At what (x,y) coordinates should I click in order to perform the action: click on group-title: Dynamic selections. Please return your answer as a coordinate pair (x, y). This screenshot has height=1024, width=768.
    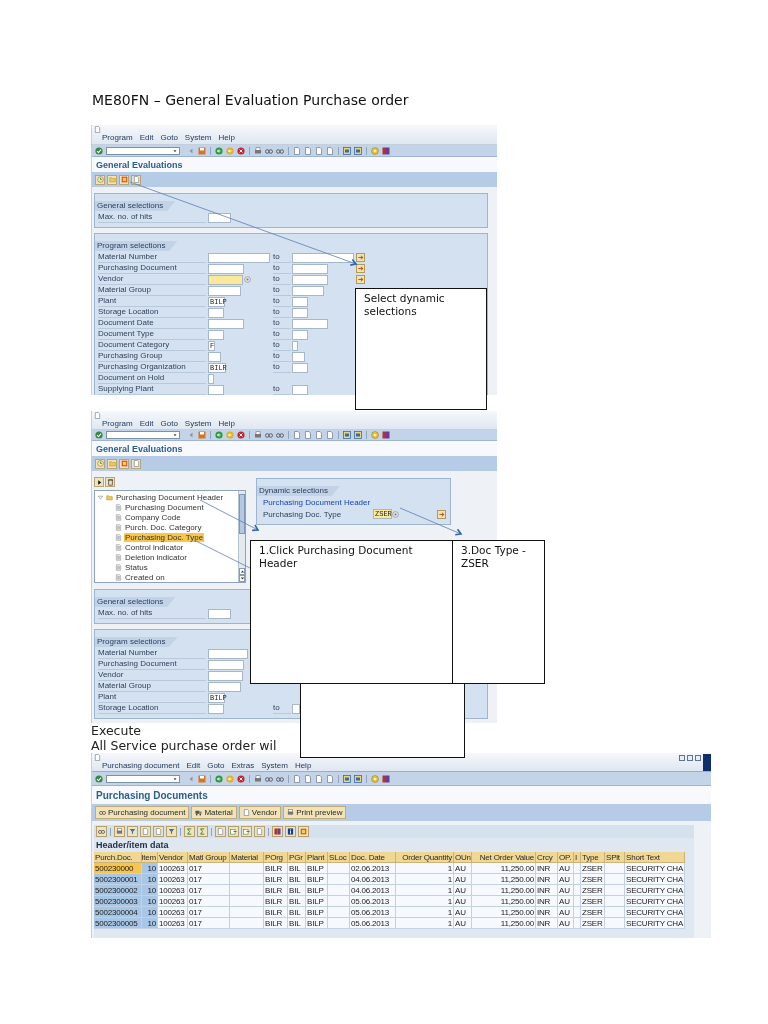
    Looking at the image, I should click on (298, 491).